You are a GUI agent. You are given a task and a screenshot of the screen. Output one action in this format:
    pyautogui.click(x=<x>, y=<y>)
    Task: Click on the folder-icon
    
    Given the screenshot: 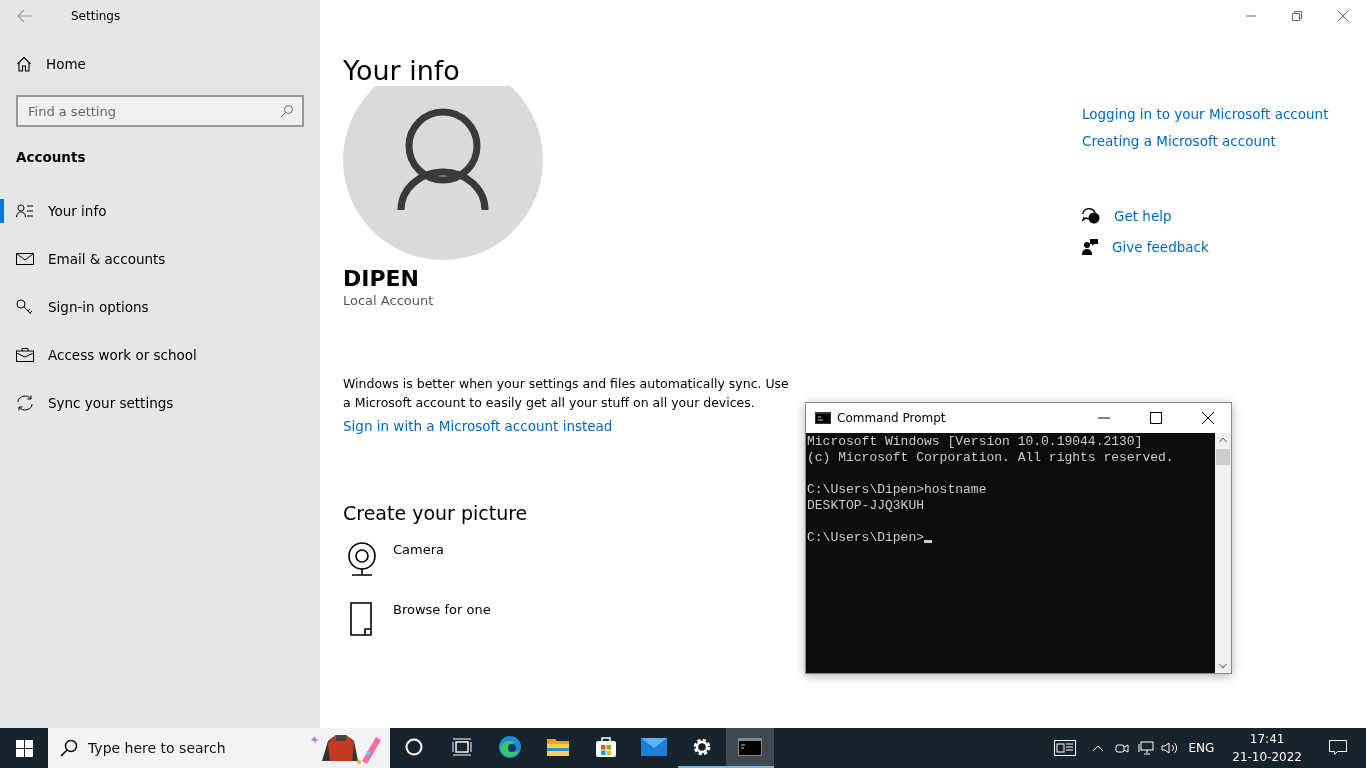 What is the action you would take?
    pyautogui.click(x=558, y=747)
    